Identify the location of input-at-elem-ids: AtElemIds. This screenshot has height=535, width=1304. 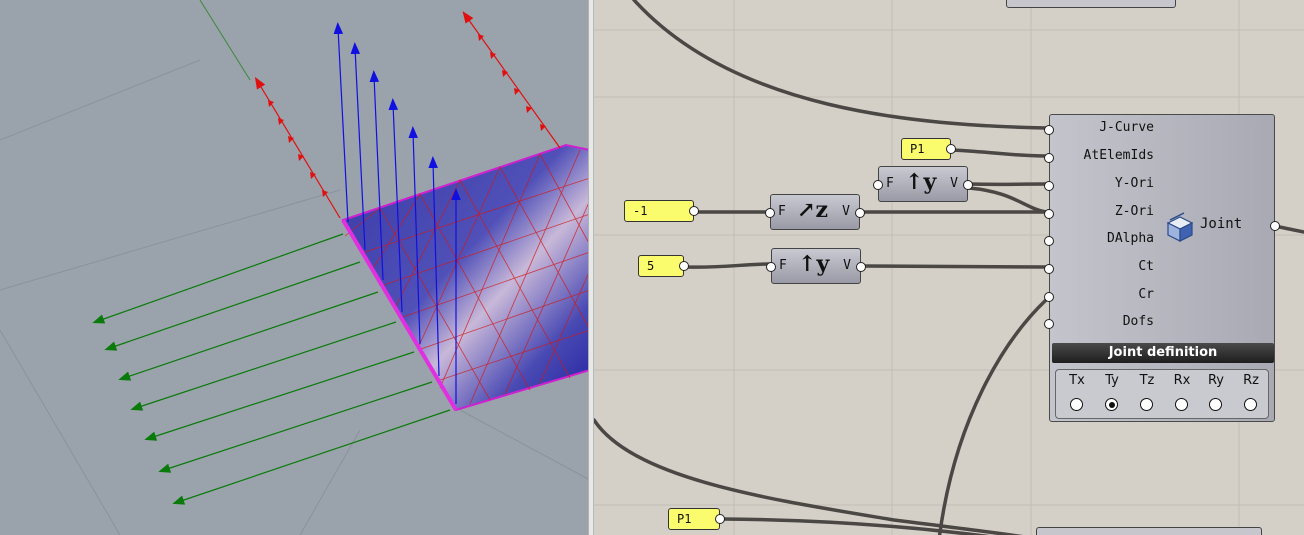
(1118, 155).